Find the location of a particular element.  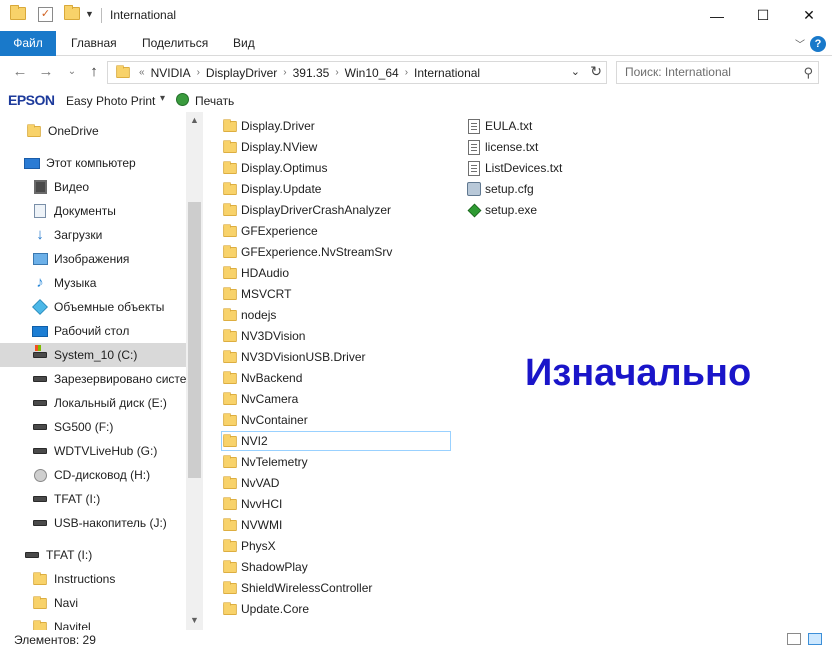

breadcrumb-international: International is located at coordinates (447, 73).